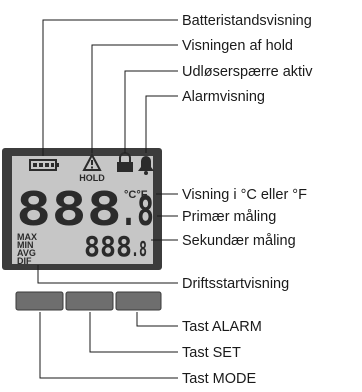 The height and width of the screenshot is (392, 362). Describe the element at coordinates (235, 284) in the screenshot. I see `label-mode: Driftsstartvisning` at that location.